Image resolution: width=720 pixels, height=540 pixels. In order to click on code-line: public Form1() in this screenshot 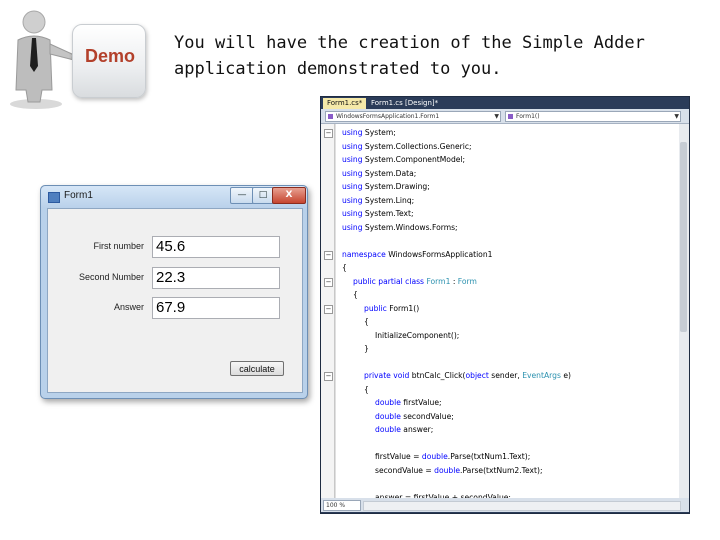, I will do `click(391, 309)`.